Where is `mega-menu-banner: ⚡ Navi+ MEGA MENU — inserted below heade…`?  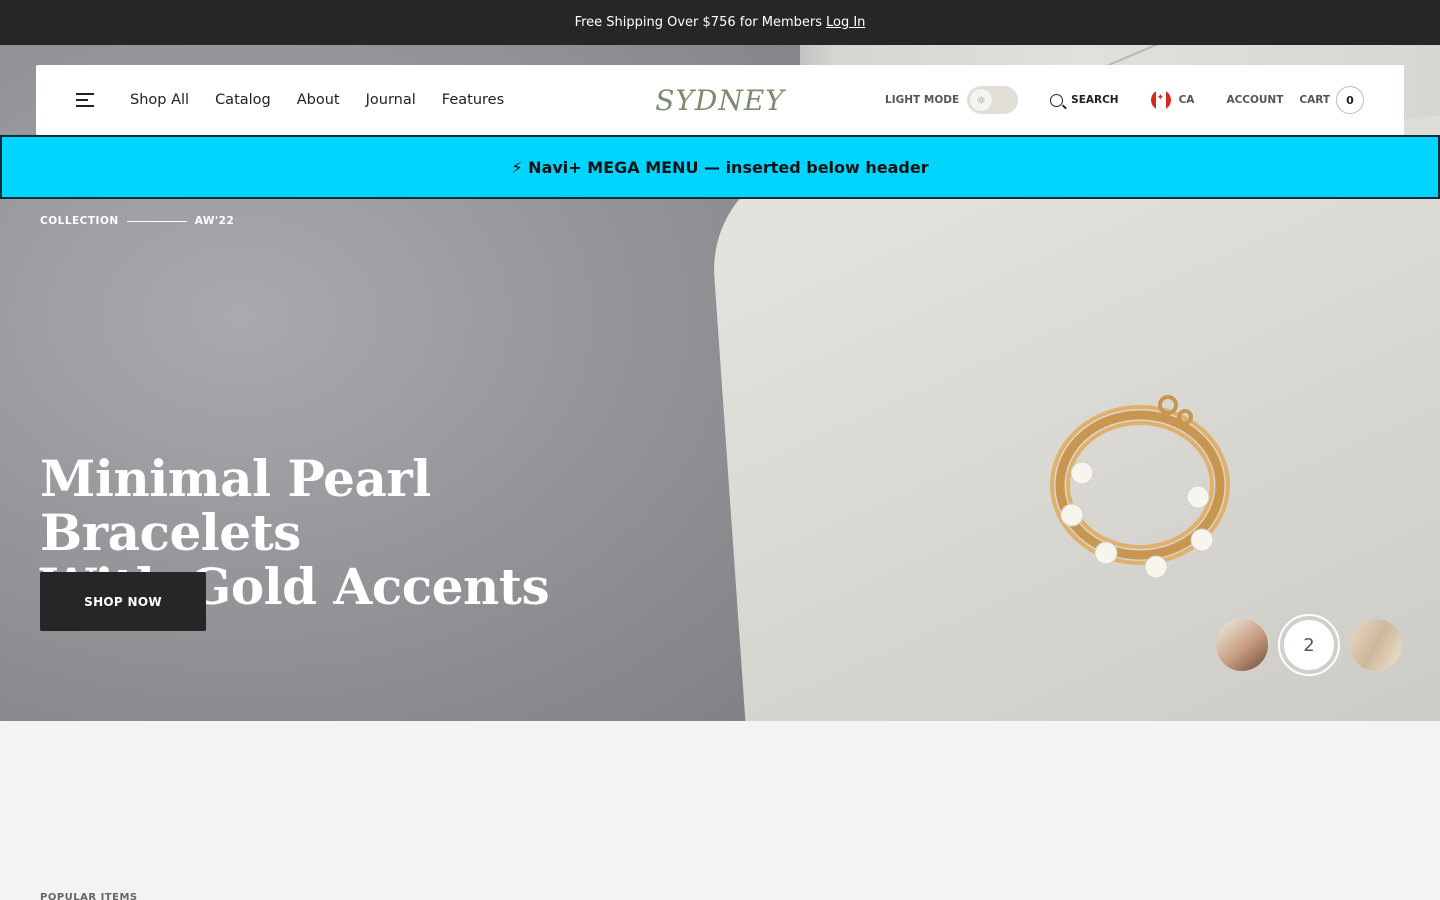
mega-menu-banner: ⚡ Navi+ MEGA MENU — inserted below heade… is located at coordinates (720, 167).